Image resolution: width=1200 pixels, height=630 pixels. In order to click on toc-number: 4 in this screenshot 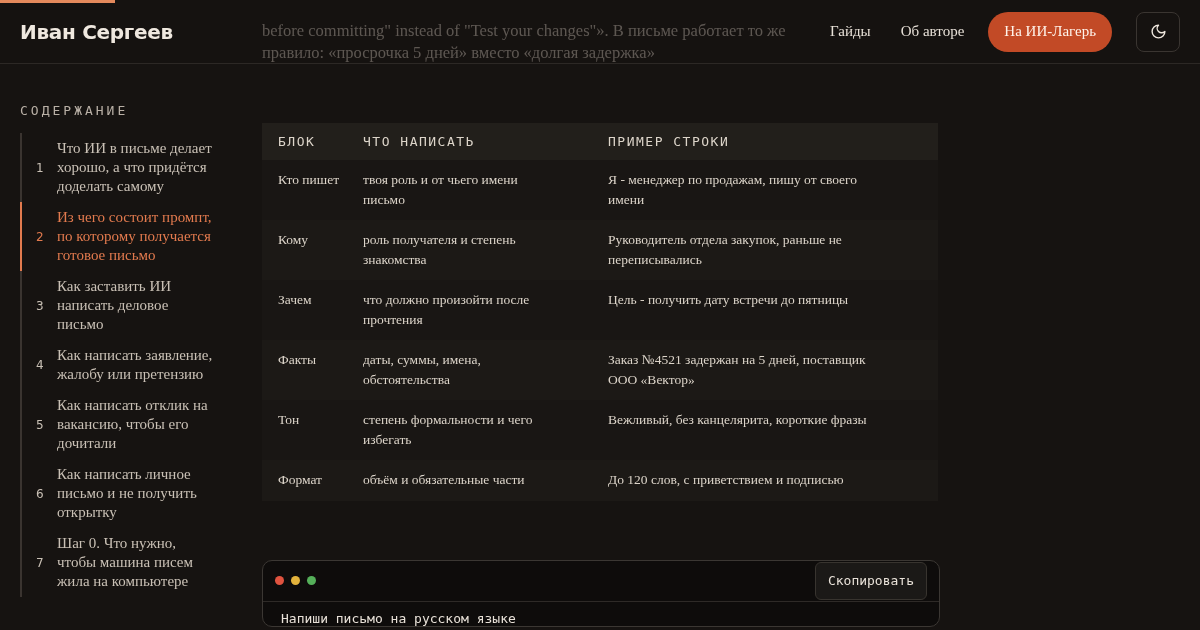, I will do `click(40, 365)`.